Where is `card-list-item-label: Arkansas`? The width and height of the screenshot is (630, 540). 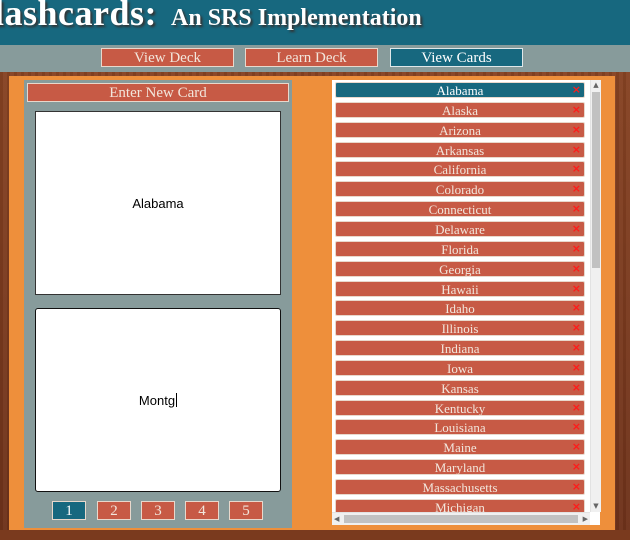
card-list-item-label: Arkansas is located at coordinates (460, 150).